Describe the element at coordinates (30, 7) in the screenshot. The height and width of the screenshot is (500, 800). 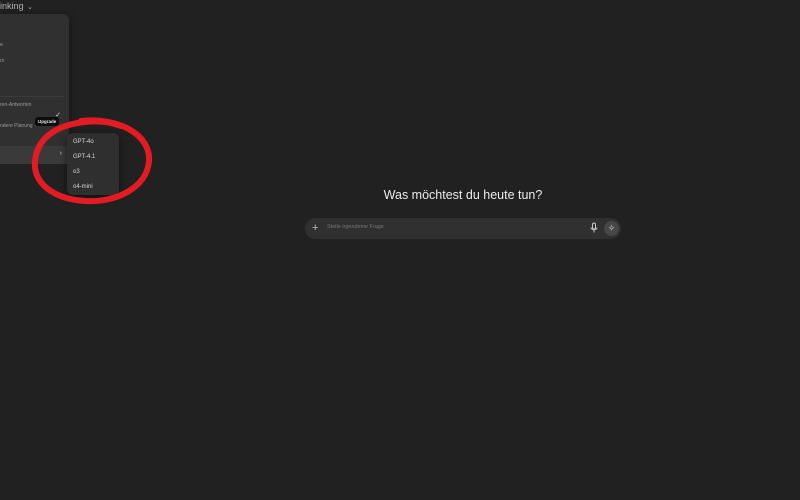
I see `chevron-down-icon: ⌄` at that location.